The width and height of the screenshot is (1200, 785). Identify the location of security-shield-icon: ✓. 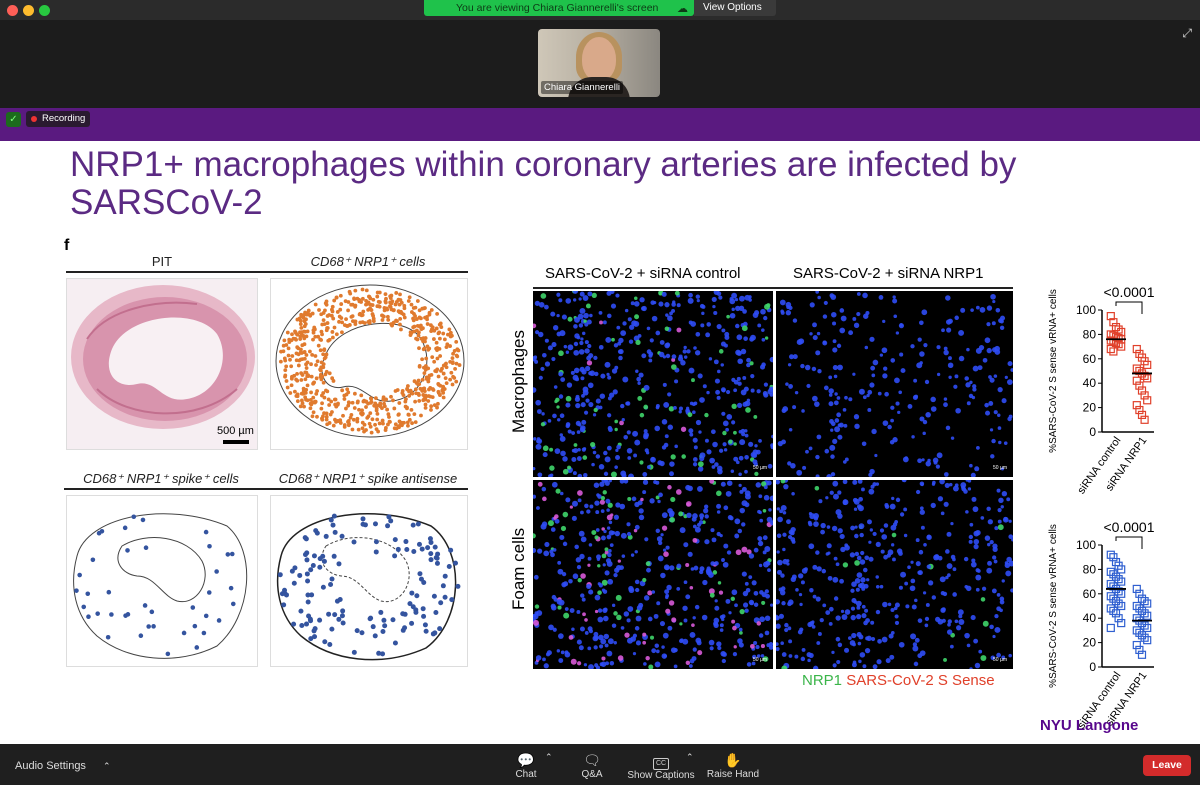
(13, 119).